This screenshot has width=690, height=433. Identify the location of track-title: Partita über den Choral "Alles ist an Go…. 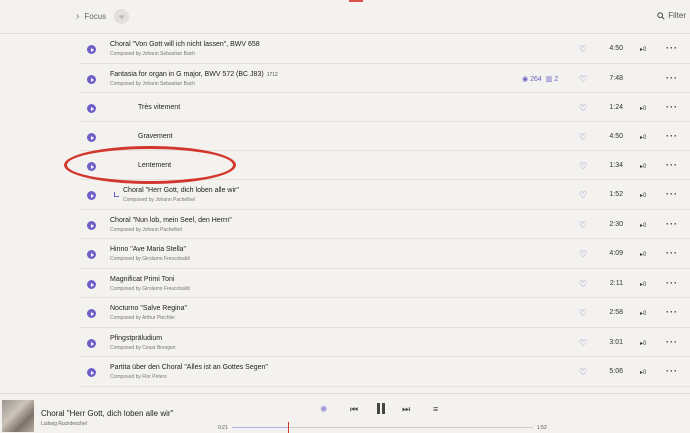
(189, 367).